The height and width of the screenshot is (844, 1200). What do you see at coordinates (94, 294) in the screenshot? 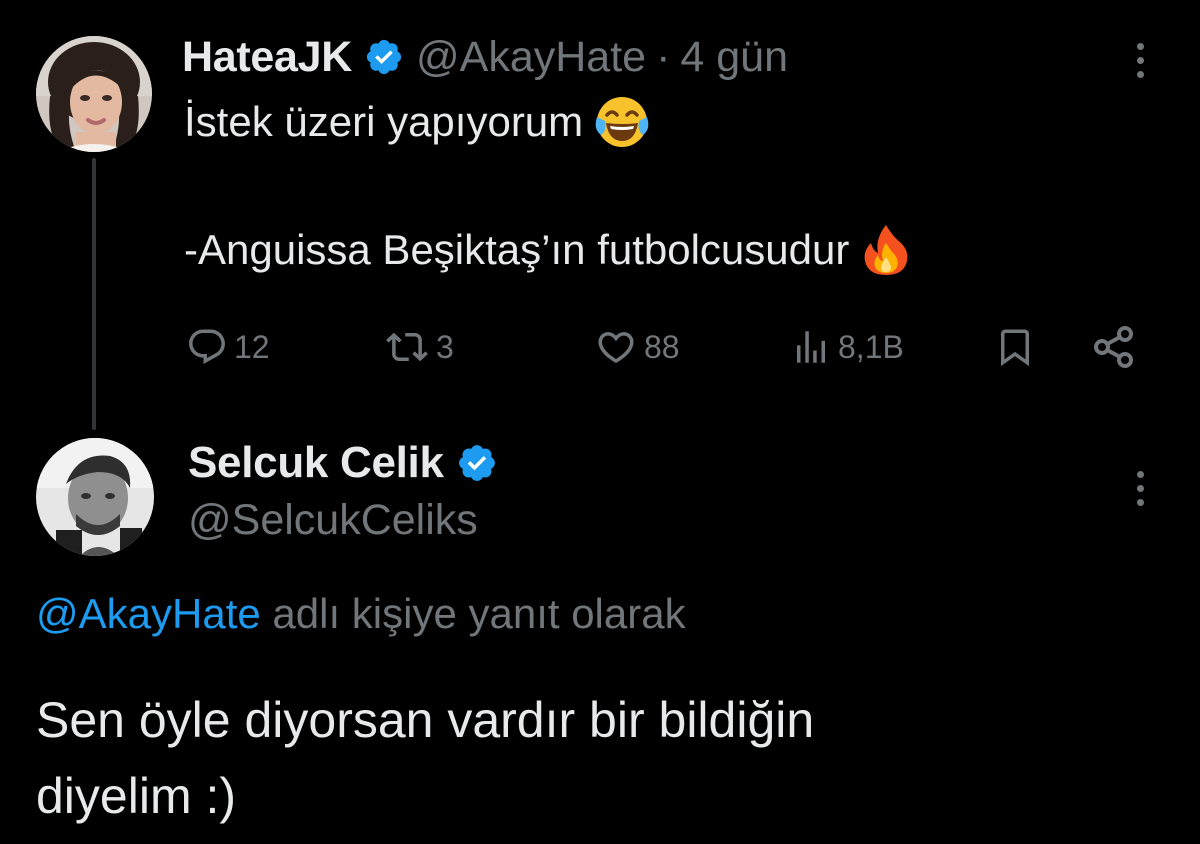
I see `thread-connector-line` at bounding box center [94, 294].